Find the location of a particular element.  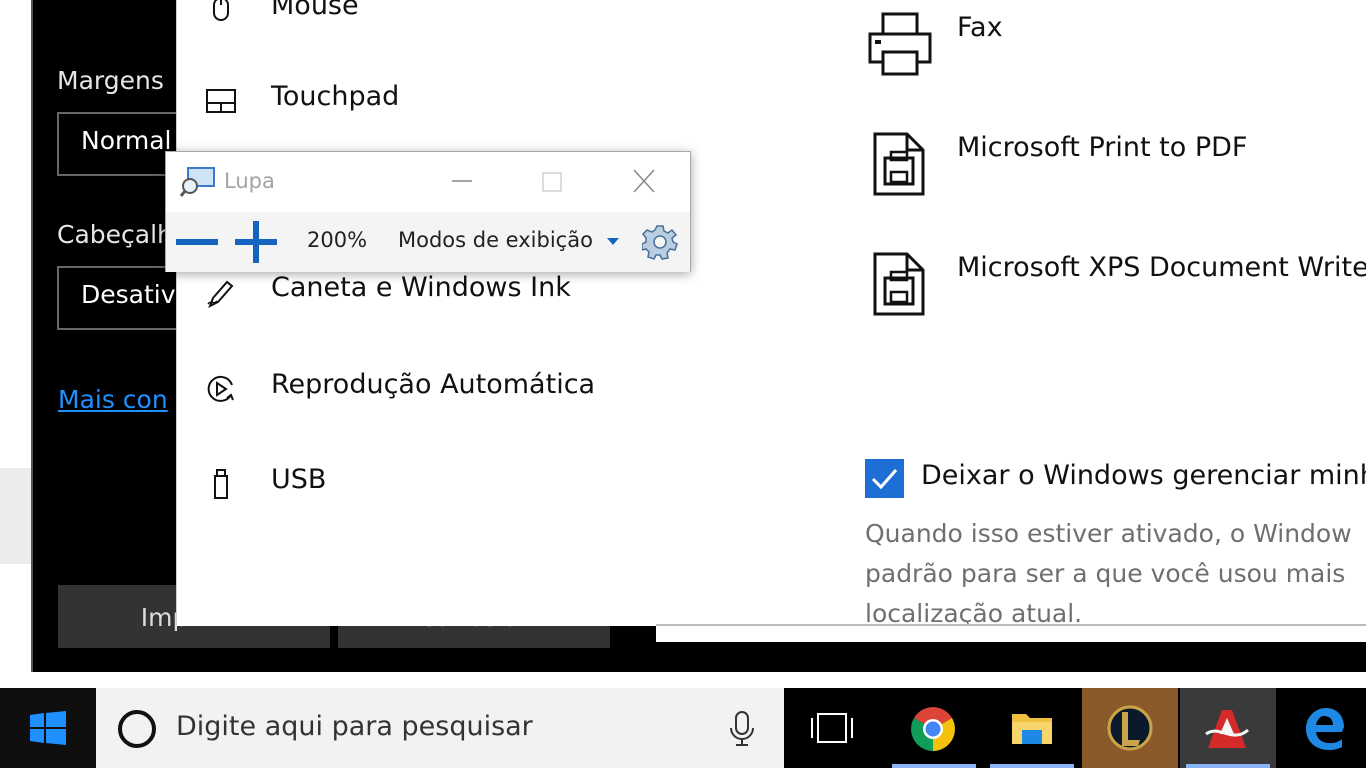

taskbar-app-league-of-legends is located at coordinates (1130, 728).